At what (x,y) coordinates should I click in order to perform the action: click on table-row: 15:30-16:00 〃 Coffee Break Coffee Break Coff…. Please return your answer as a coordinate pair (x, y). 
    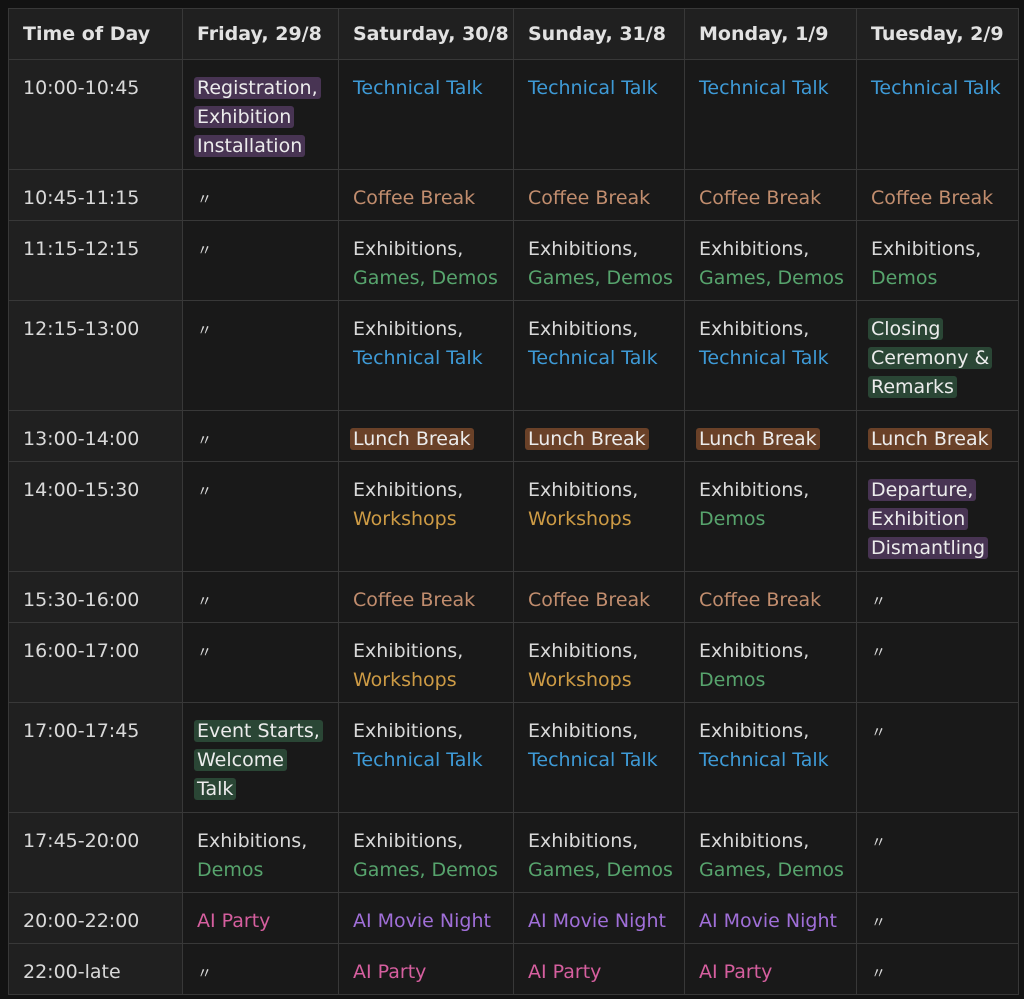
    Looking at the image, I should click on (513, 597).